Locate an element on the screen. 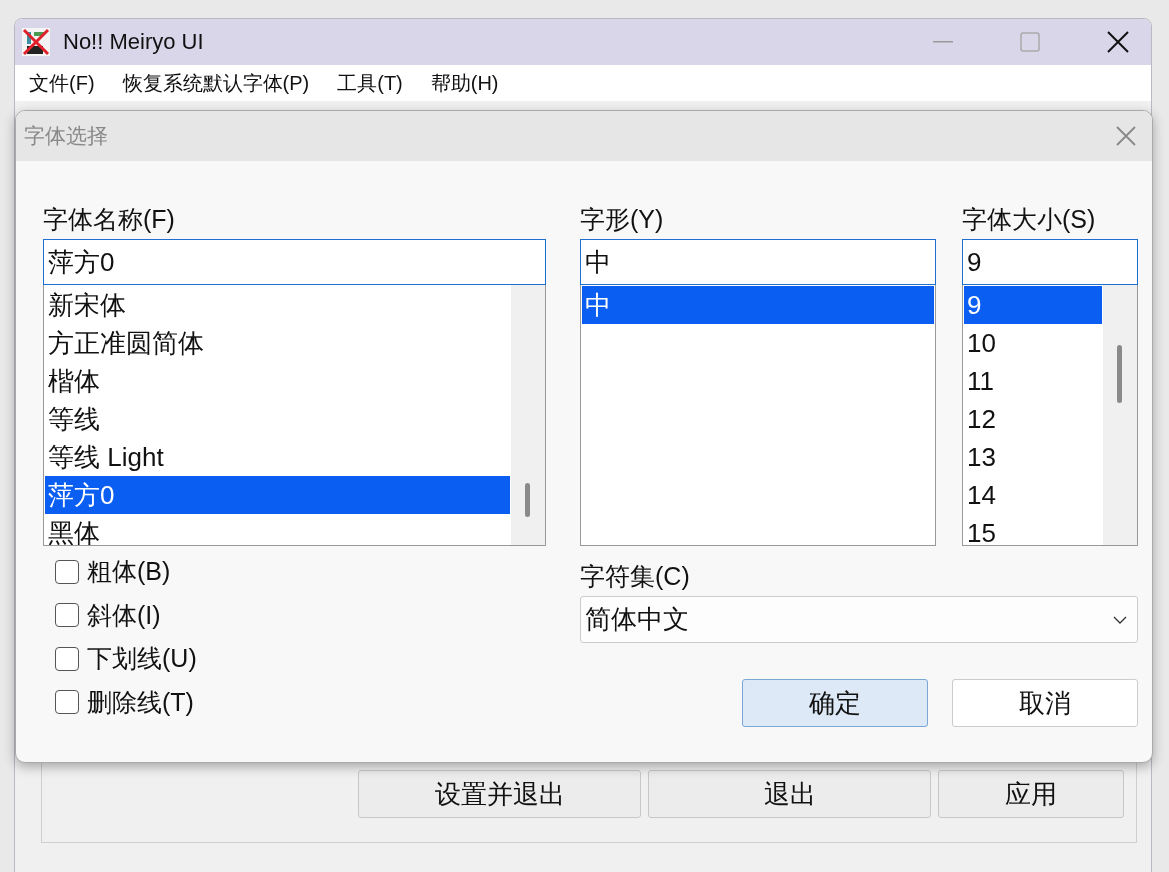  menu-item: 帮助(H) is located at coordinates (464, 83).